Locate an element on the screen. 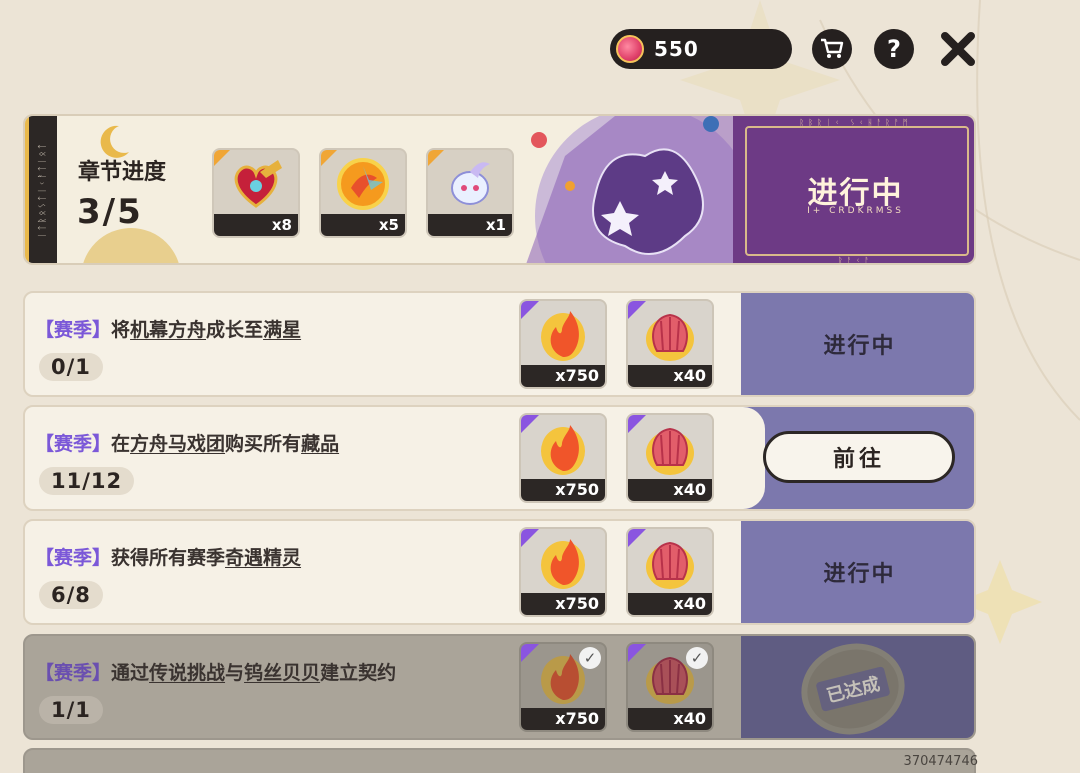  mission-text-part: 将 is located at coordinates (121, 330).